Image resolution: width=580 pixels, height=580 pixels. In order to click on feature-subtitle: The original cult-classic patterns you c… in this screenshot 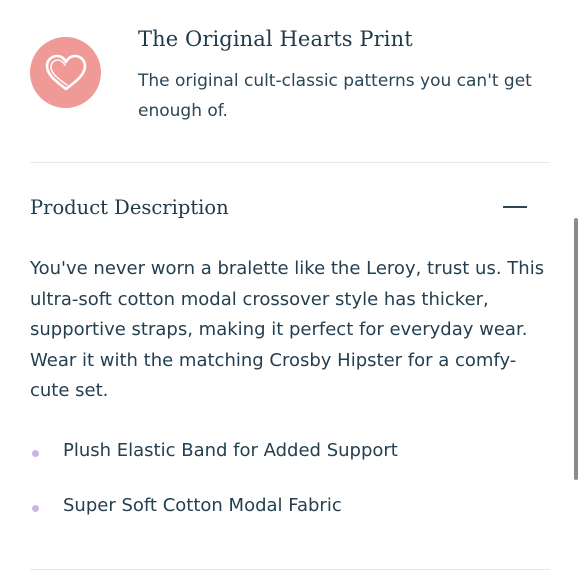, I will do `click(335, 96)`.